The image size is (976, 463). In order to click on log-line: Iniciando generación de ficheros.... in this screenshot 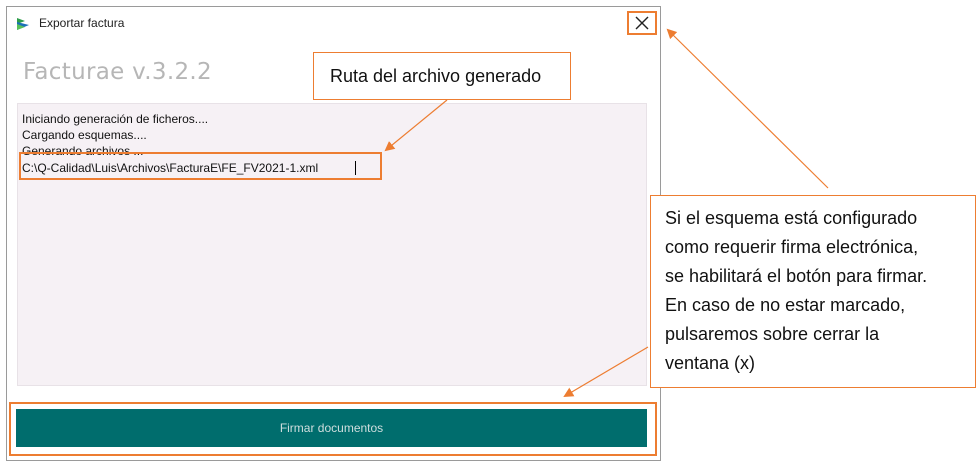, I will do `click(115, 119)`.